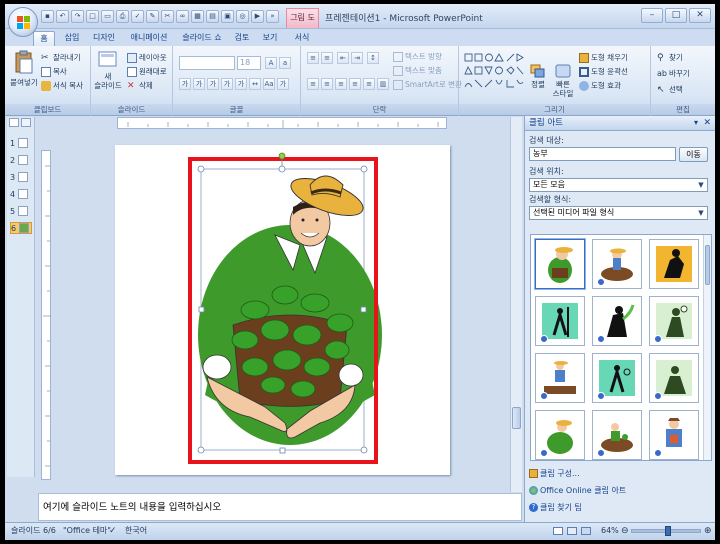 This screenshot has width=720, height=544. Describe the element at coordinates (213, 84) in the screenshot. I see `underline-button: 가` at that location.